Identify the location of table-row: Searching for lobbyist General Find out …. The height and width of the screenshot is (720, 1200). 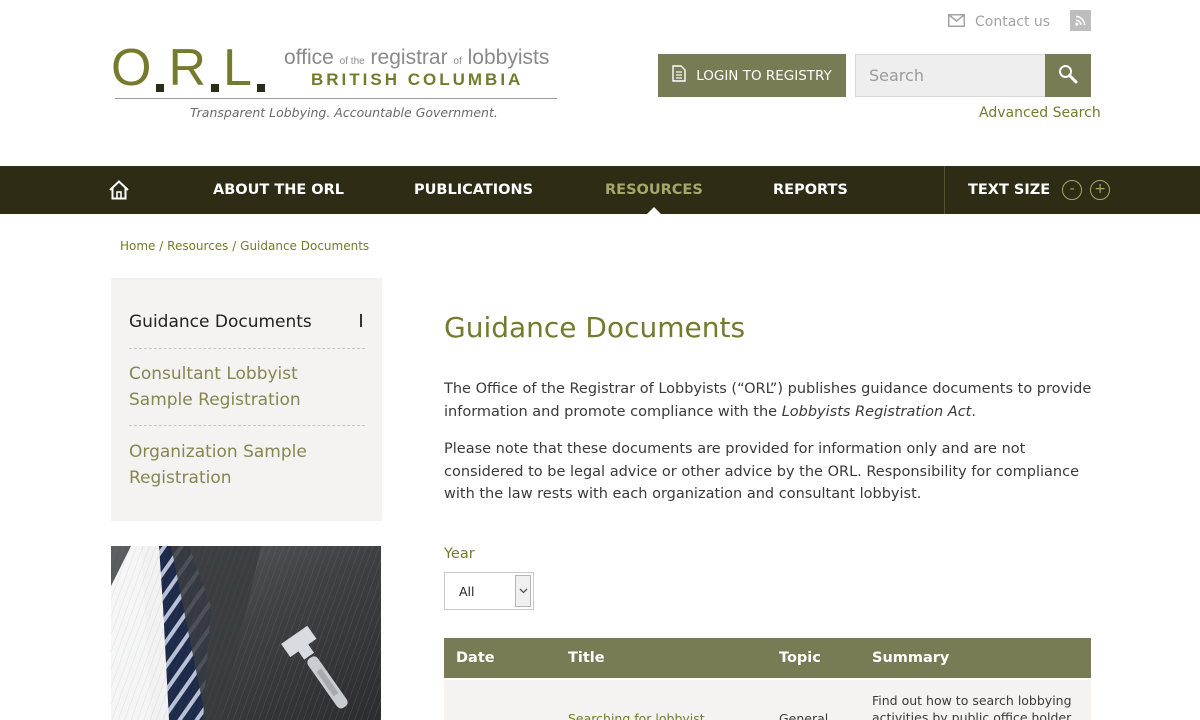
(767, 700).